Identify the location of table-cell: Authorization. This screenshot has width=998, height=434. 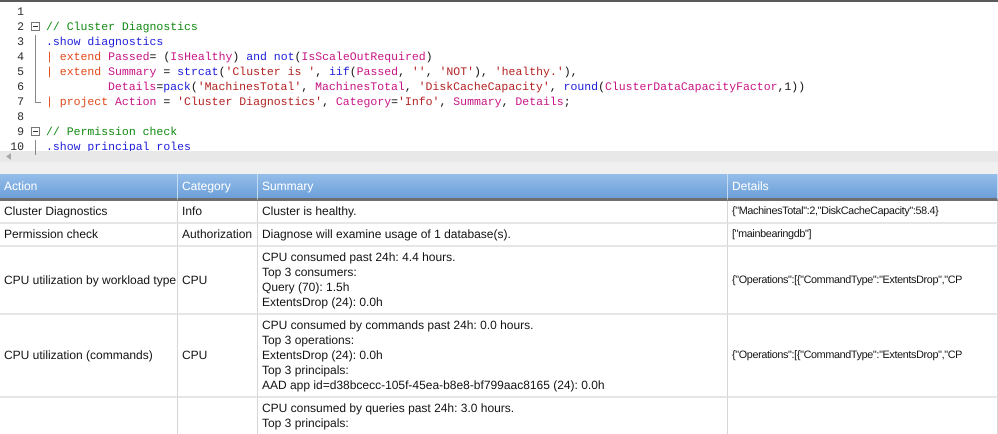
(217, 234).